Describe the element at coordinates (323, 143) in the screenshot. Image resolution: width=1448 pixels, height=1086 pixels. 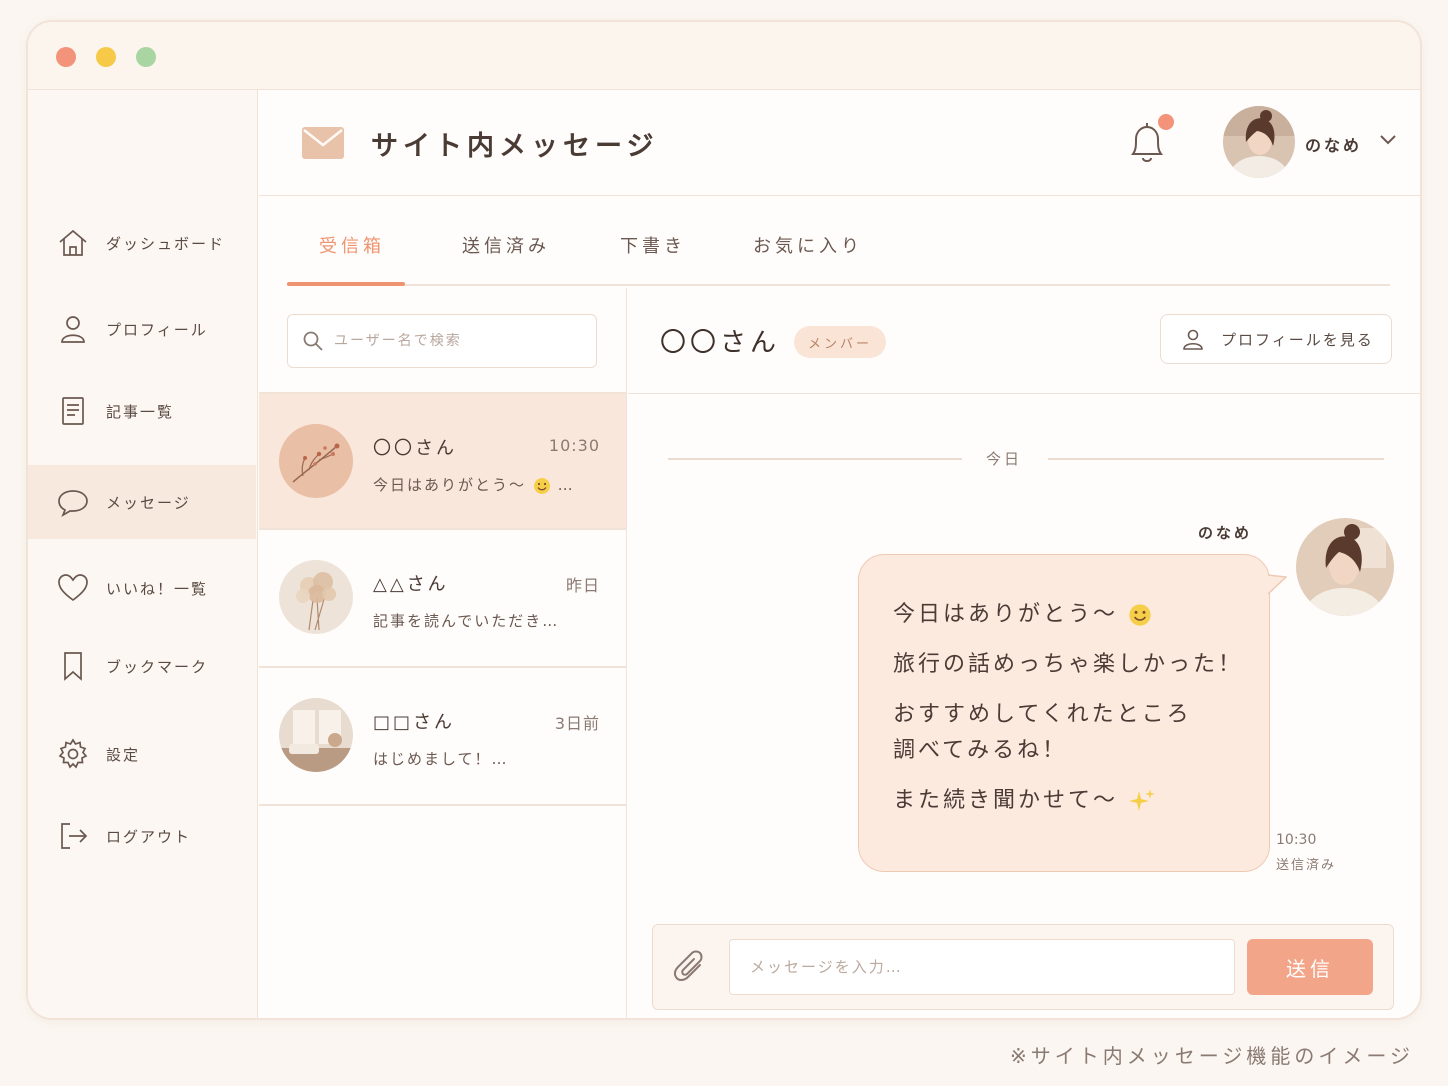
I see `envelope-icon` at that location.